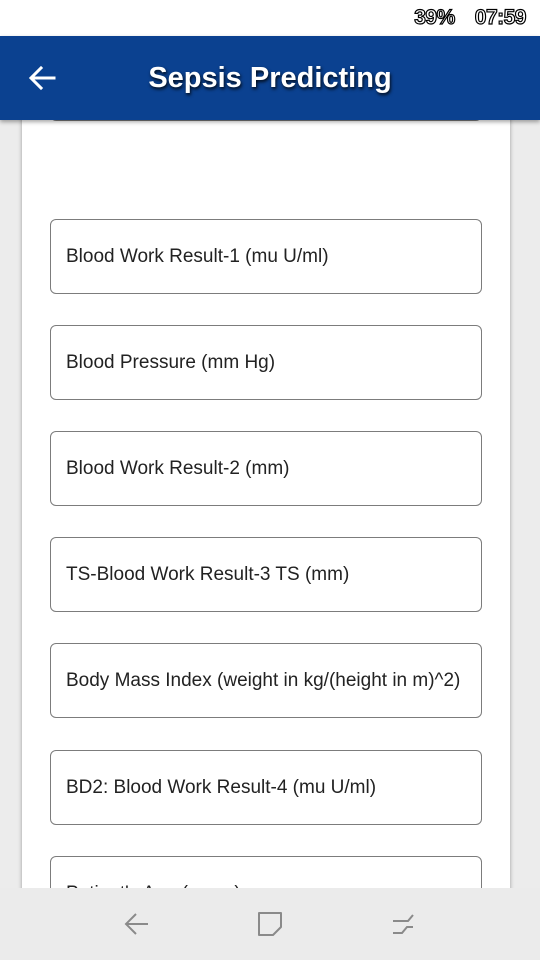 Image resolution: width=540 pixels, height=960 pixels. Describe the element at coordinates (270, 78) in the screenshot. I see `app-bar: Sepsis Predicting` at that location.